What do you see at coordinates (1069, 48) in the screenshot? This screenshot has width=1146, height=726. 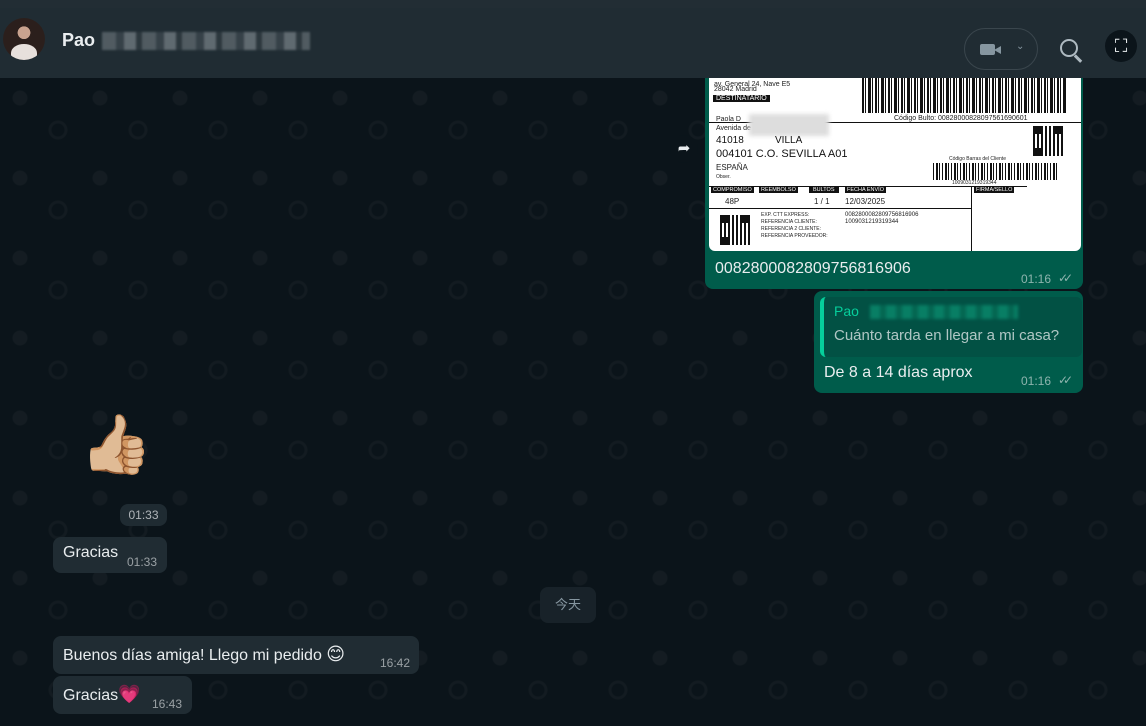 I see `search-icon` at bounding box center [1069, 48].